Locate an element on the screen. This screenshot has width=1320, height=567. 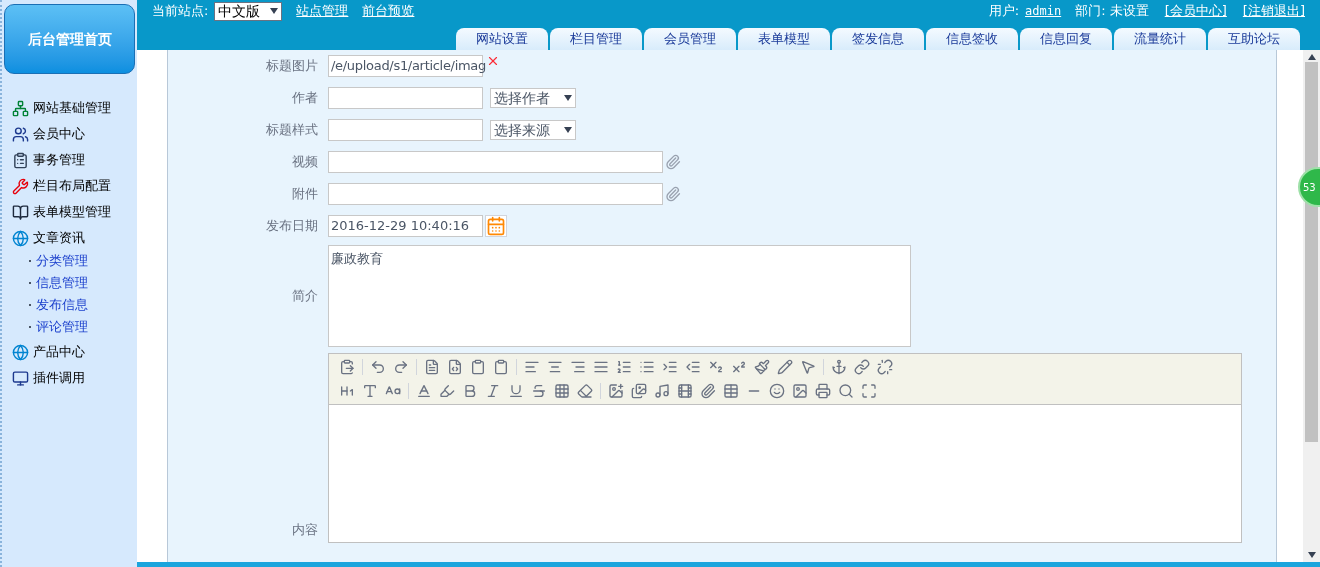
field-label: 附件 is located at coordinates (305, 194).